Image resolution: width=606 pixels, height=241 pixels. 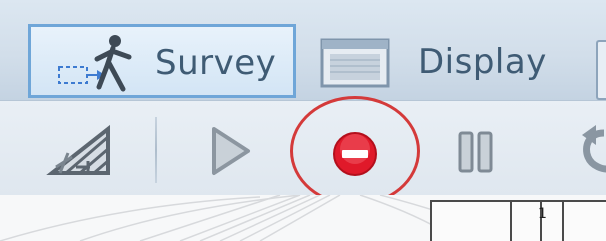 What do you see at coordinates (81, 151) in the screenshot?
I see `grid-triangle-icon` at bounding box center [81, 151].